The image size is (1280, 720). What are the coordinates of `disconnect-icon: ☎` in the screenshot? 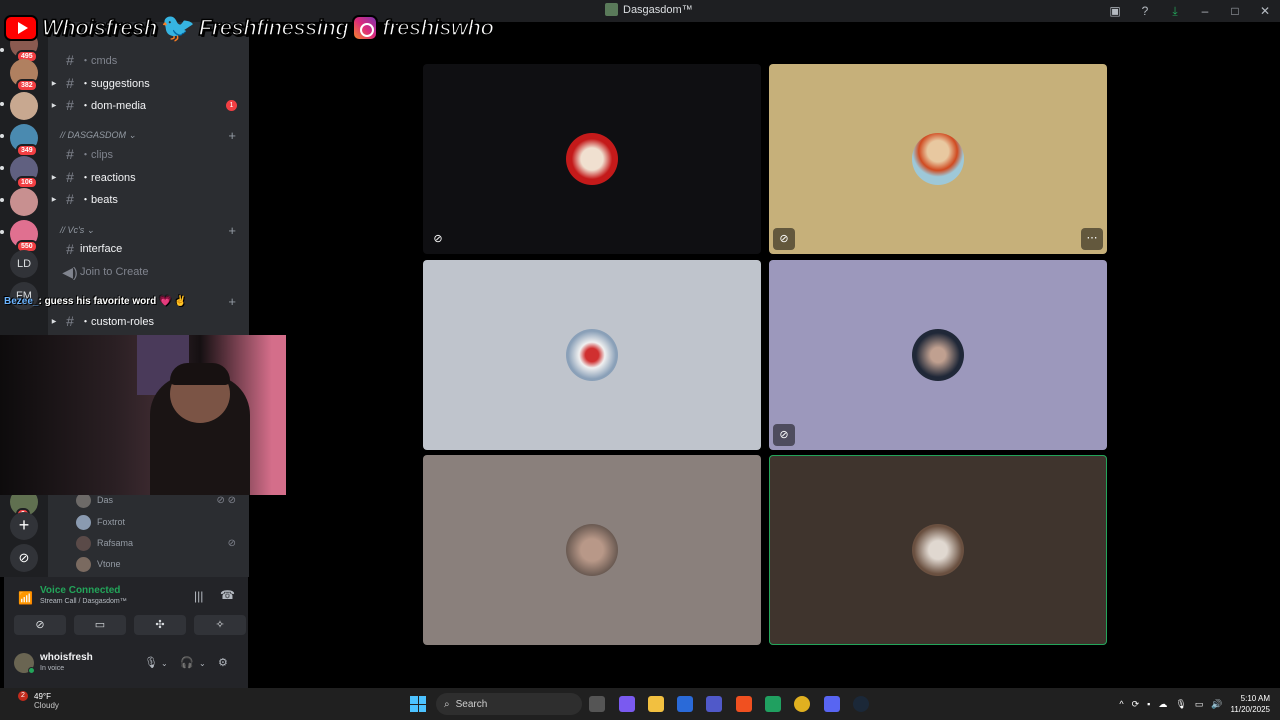 It's located at (227, 595).